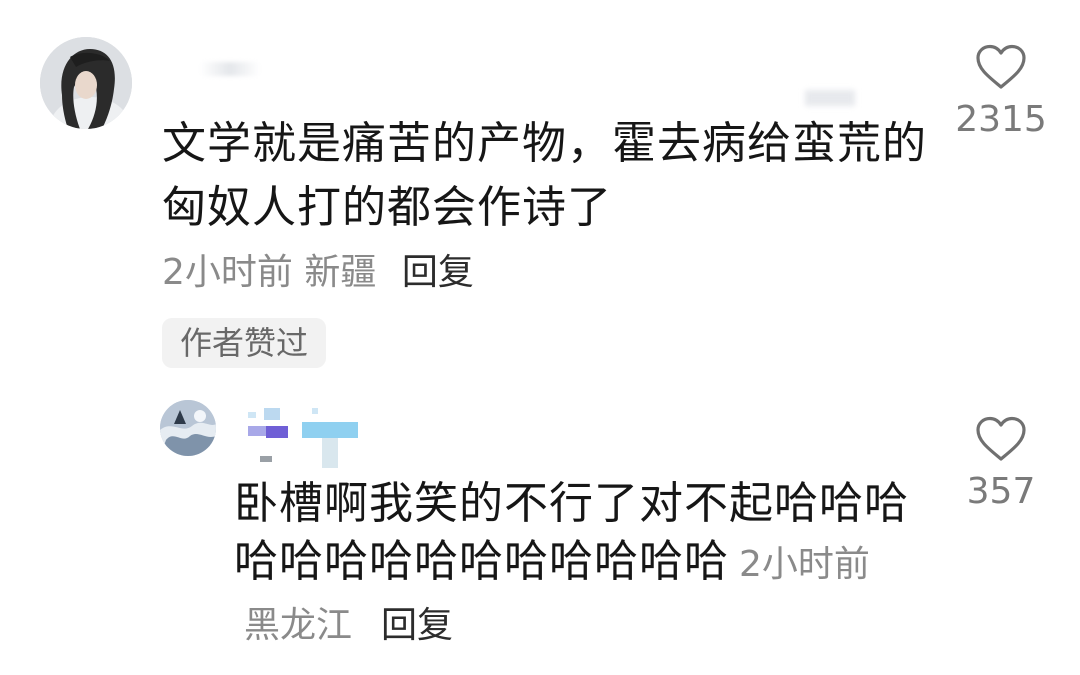 The height and width of the screenshot is (675, 1080). I want to click on comment-text: 文学就是痛苦的产物，霍去病给蛮荒的匈奴人打的都会作诗了, so click(544, 175).